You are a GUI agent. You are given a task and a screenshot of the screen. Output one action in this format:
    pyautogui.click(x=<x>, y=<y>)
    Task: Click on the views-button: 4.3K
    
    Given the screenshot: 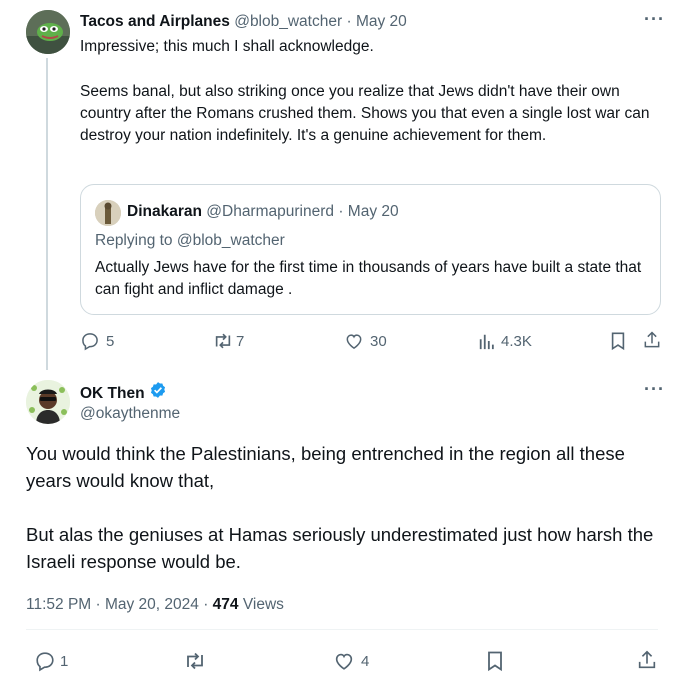 What is the action you would take?
    pyautogui.click(x=505, y=341)
    